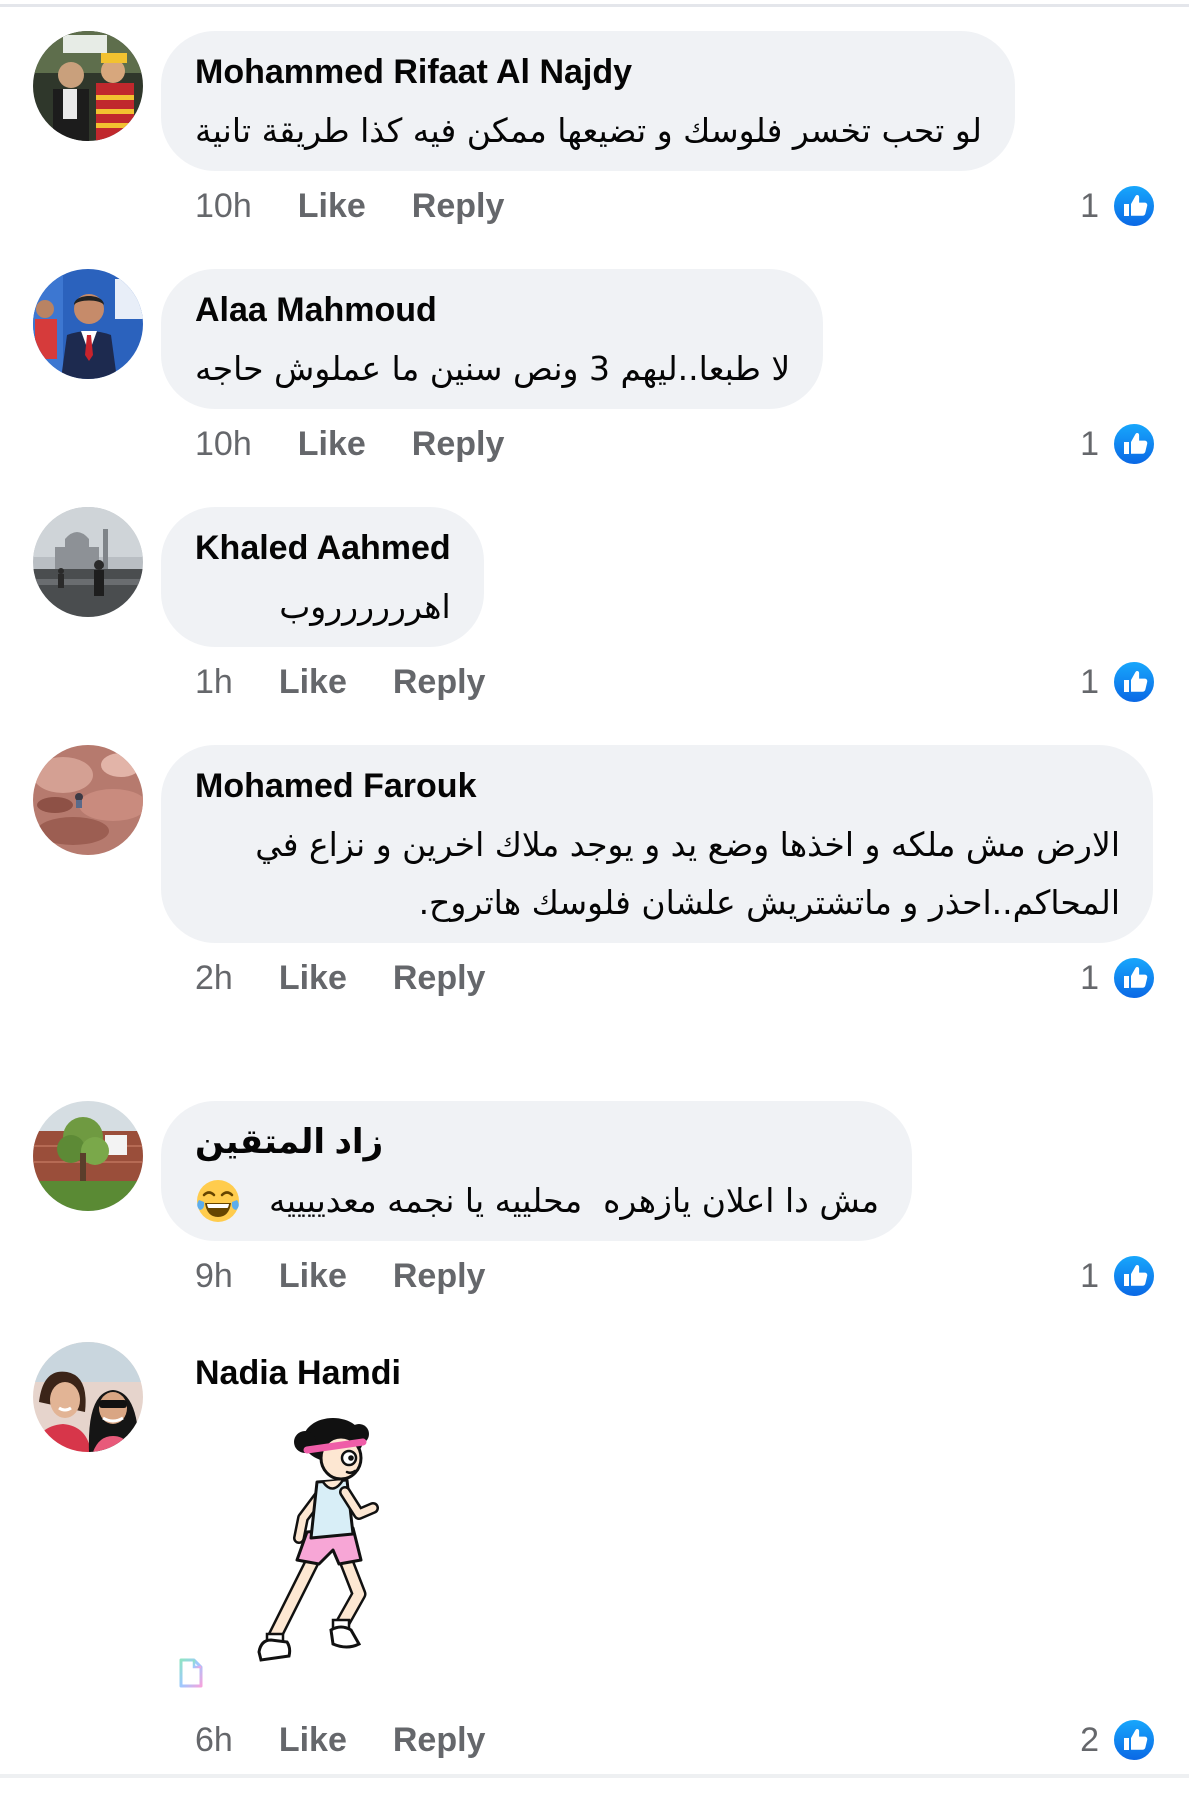 The height and width of the screenshot is (1800, 1189). Describe the element at coordinates (594, 1776) in the screenshot. I see `bottom-divider` at that location.